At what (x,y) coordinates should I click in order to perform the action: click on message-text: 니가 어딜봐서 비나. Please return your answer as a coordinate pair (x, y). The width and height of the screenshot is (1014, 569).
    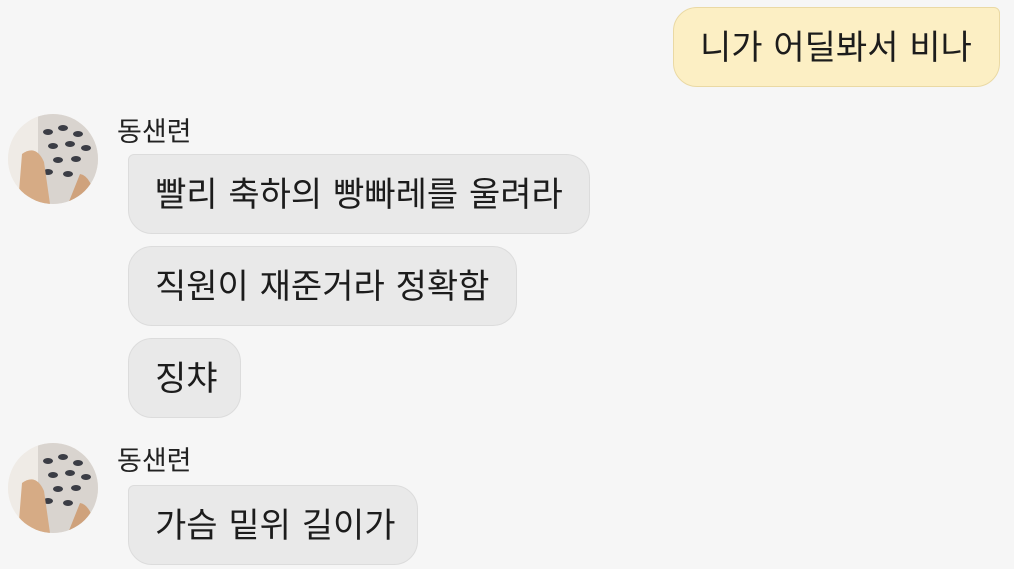
    Looking at the image, I should click on (836, 48).